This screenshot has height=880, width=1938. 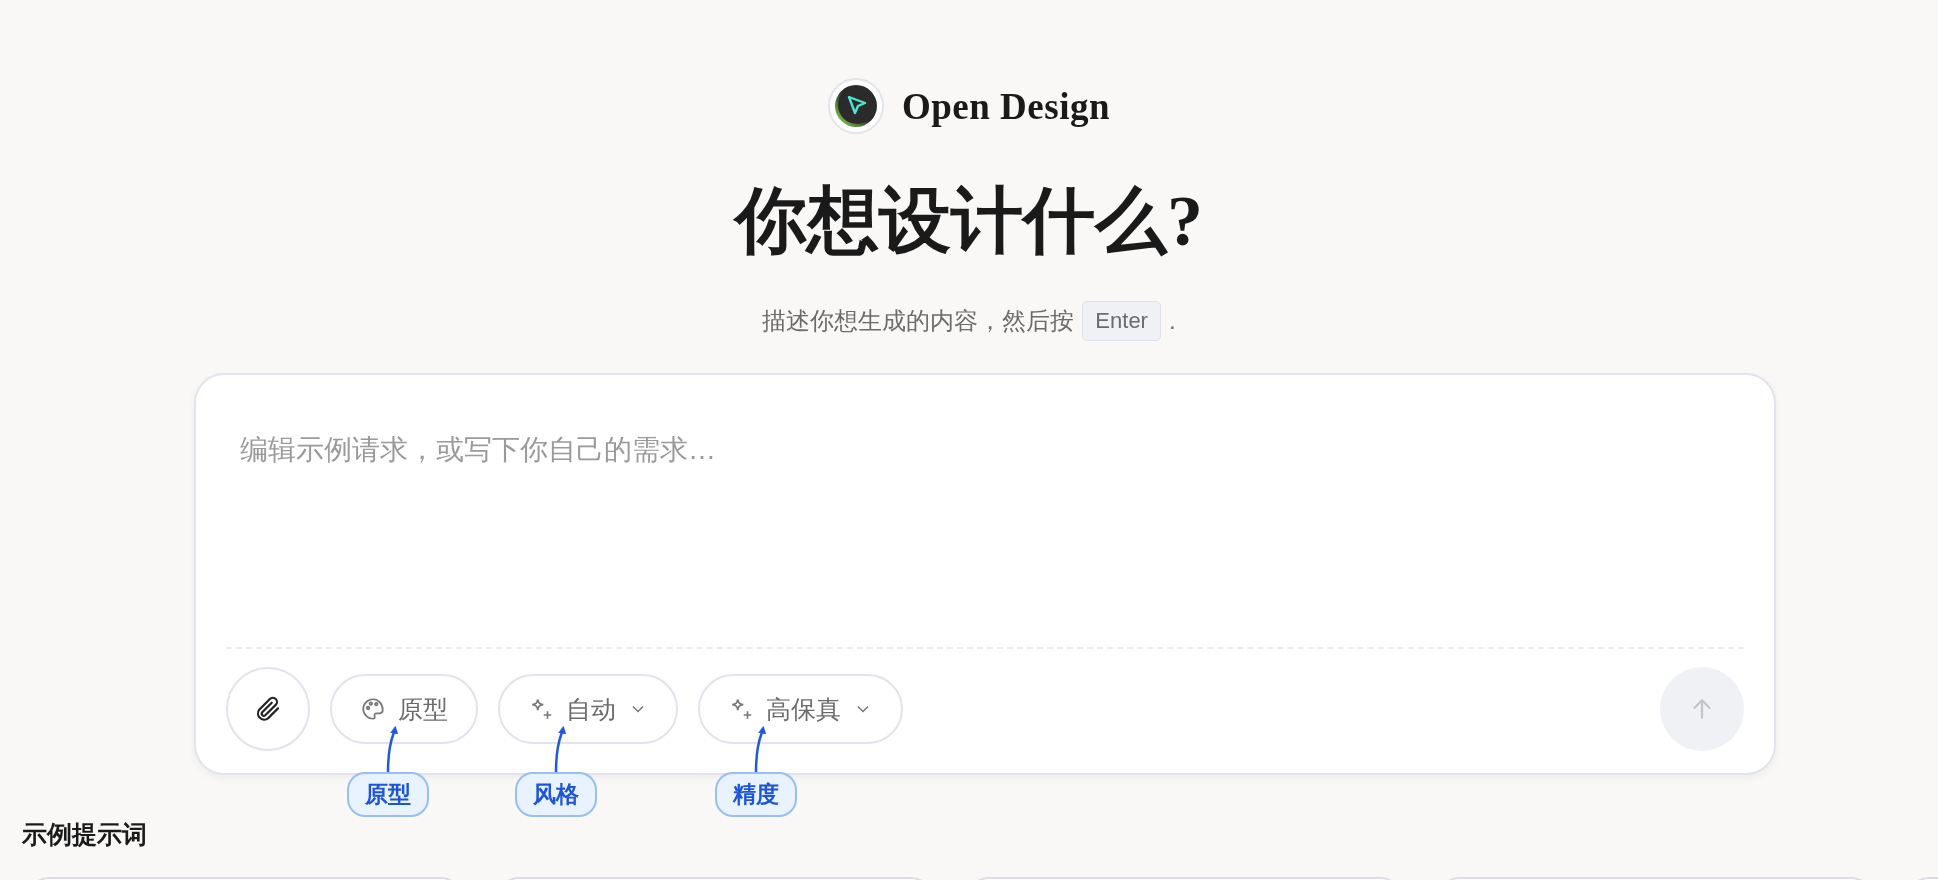 What do you see at coordinates (1006, 106) in the screenshot?
I see `brand-name: Open Design` at bounding box center [1006, 106].